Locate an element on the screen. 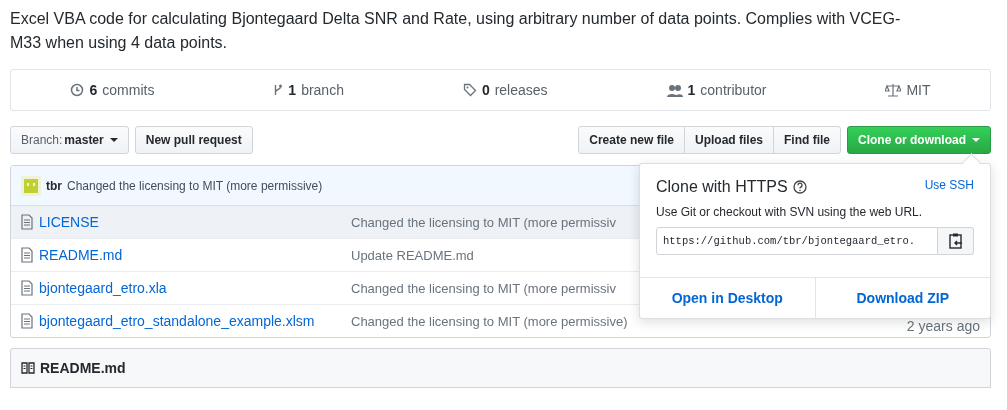 This screenshot has height=410, width=1007. file-action-button: Find file is located at coordinates (807, 140).